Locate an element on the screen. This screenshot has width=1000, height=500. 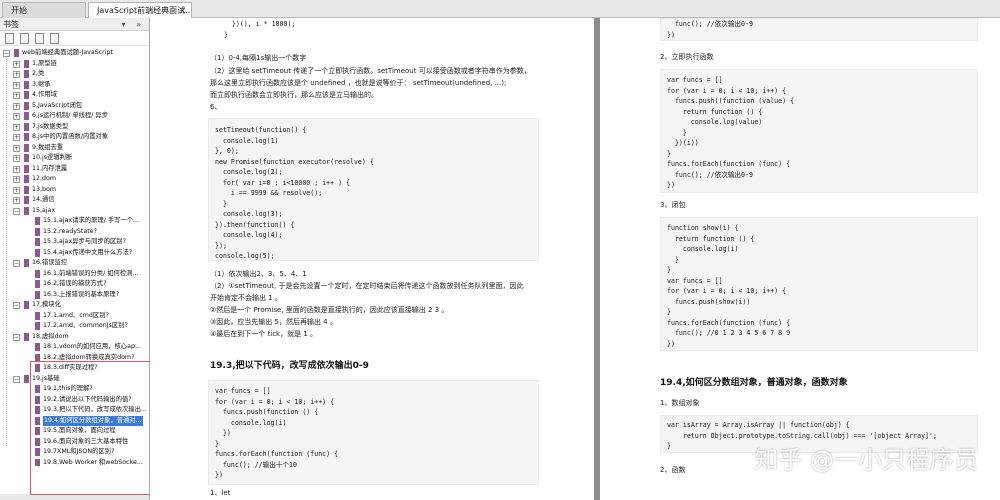
text-line: 3、闭包 is located at coordinates (673, 205).